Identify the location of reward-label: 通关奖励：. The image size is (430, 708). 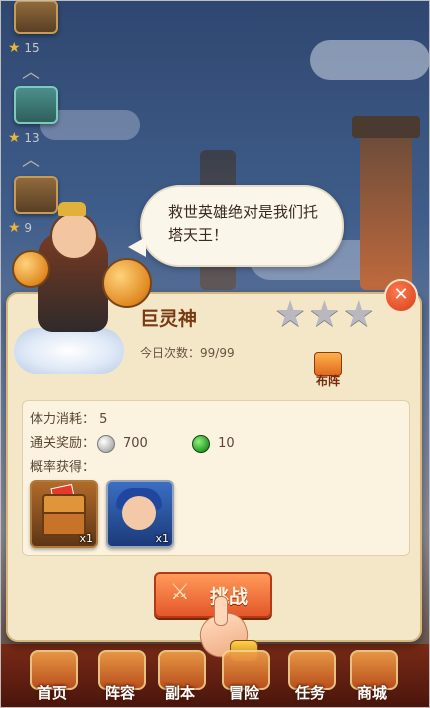
(63, 443).